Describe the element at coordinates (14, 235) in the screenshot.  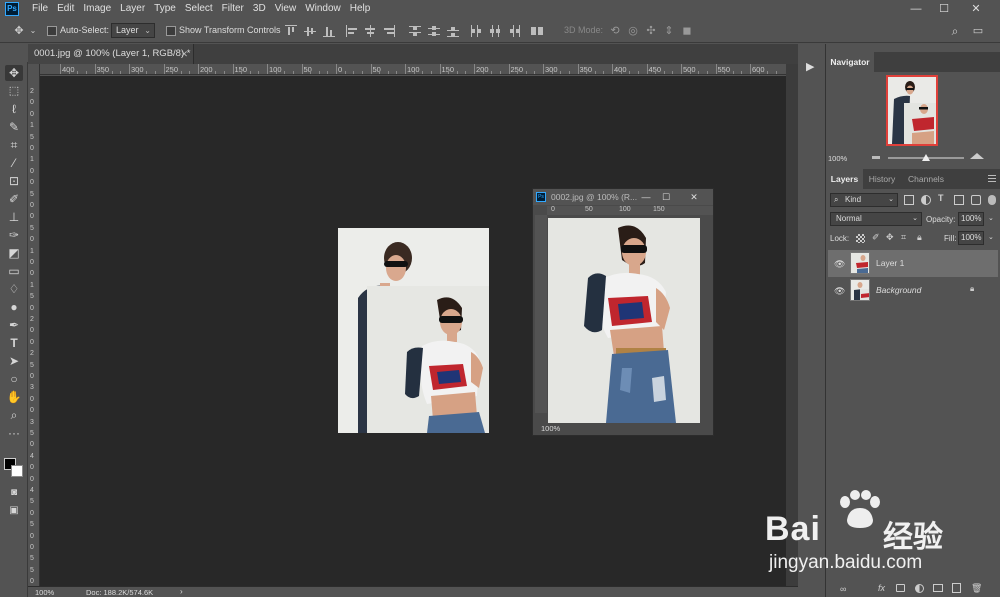
I see `history-brush-tool-icon: ✑` at that location.